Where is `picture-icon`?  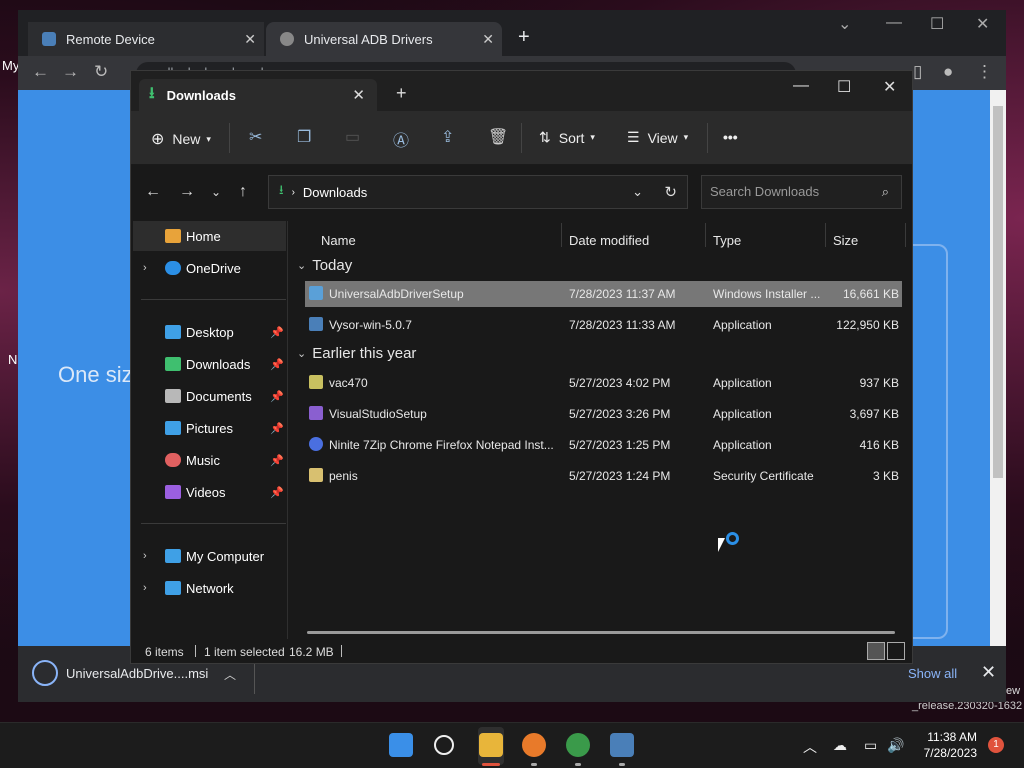
picture-icon is located at coordinates (173, 428).